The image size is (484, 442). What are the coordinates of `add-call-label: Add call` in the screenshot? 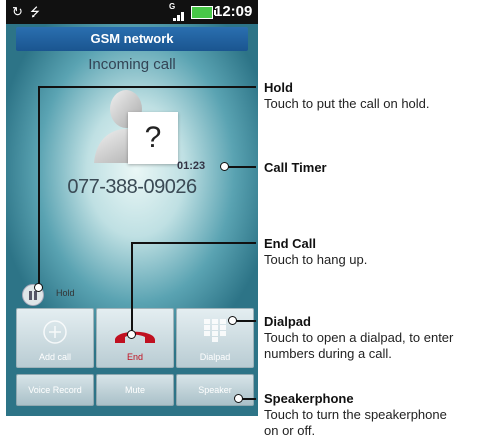 It's located at (55, 357).